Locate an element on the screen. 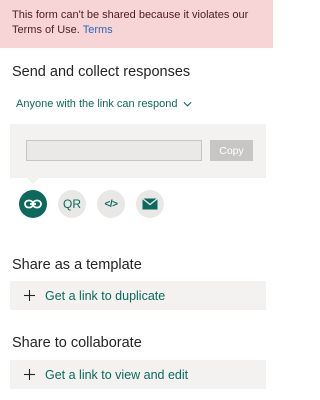 This screenshot has width=320, height=400. qr-code-button: QR is located at coordinates (72, 204).